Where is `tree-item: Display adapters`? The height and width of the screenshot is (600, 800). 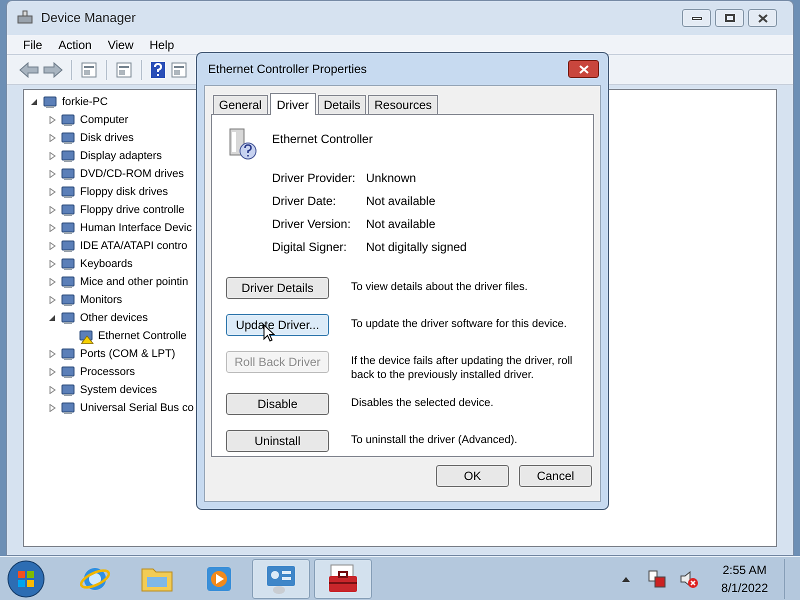
tree-item: Display adapters is located at coordinates (121, 156).